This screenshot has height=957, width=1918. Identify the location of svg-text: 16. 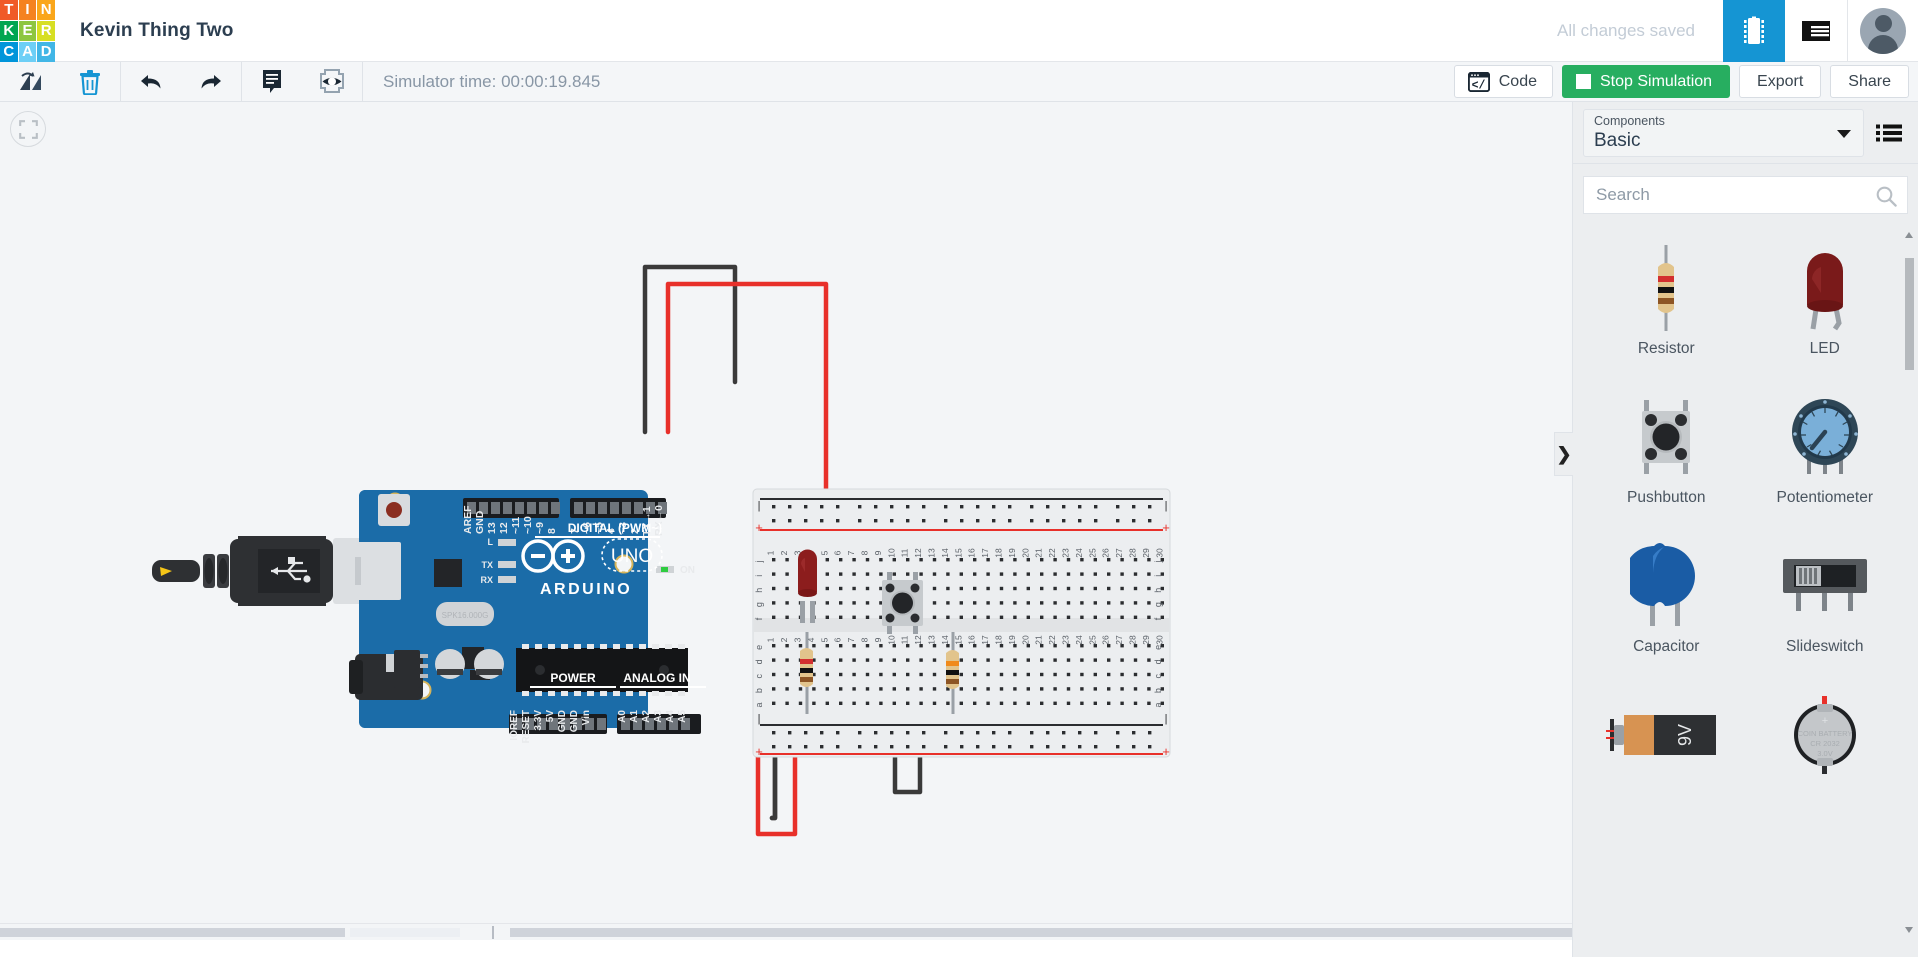
(972, 553).